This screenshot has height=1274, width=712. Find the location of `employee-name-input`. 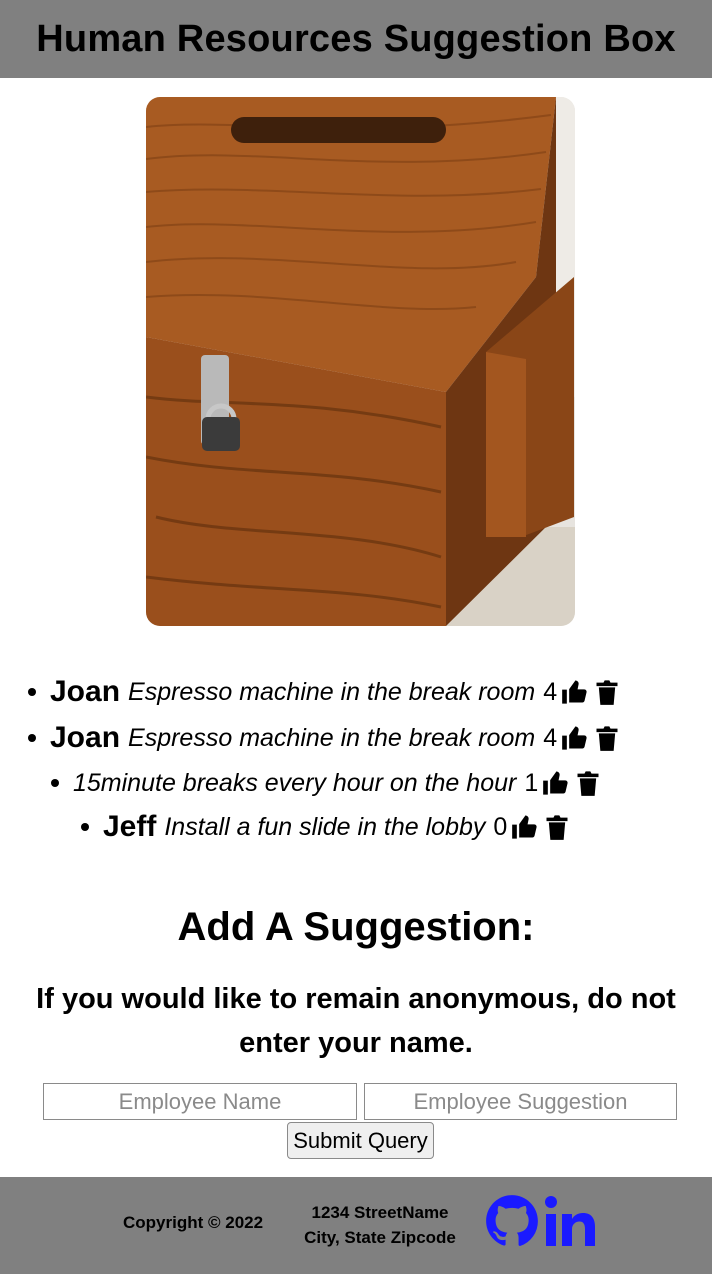

employee-name-input is located at coordinates (200, 1101).